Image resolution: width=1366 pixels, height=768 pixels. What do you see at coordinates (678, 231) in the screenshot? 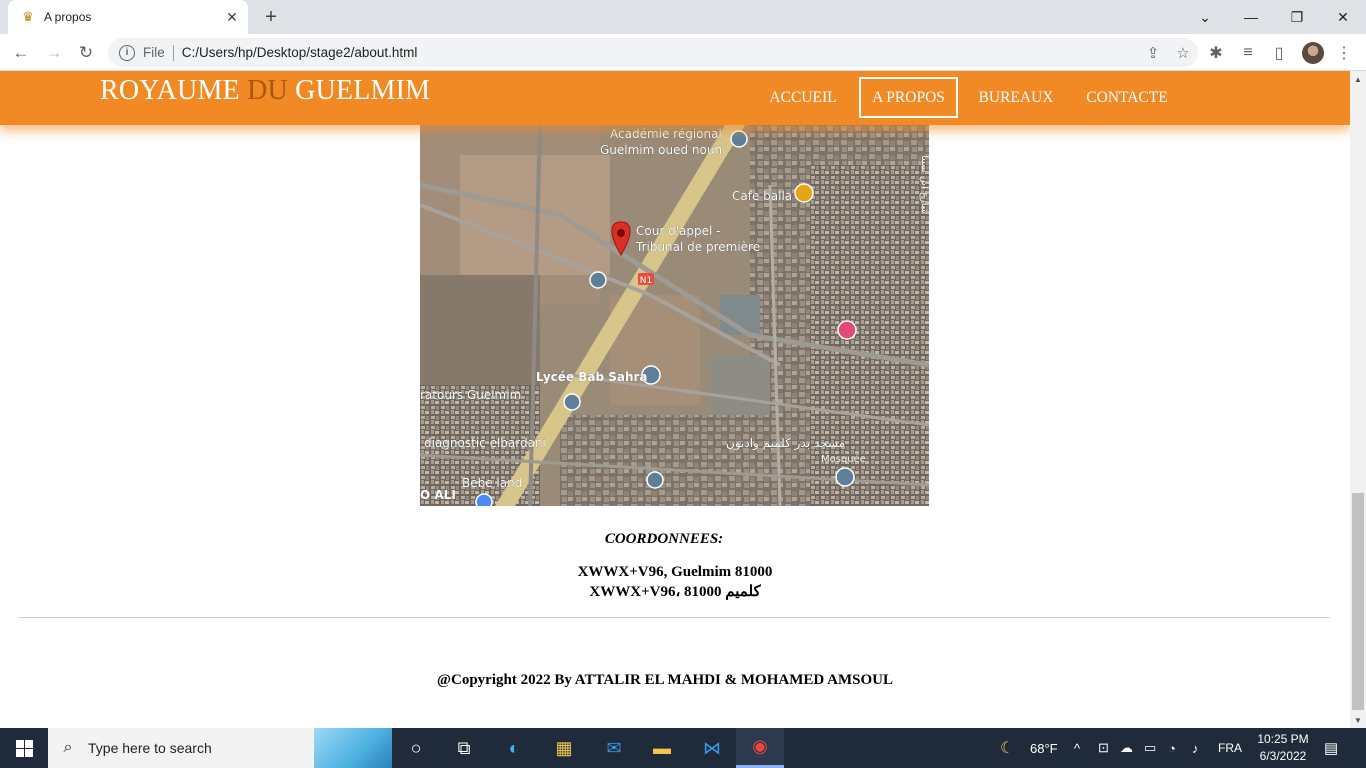
I see `map-label-cour1: Cour d'appel -` at bounding box center [678, 231].